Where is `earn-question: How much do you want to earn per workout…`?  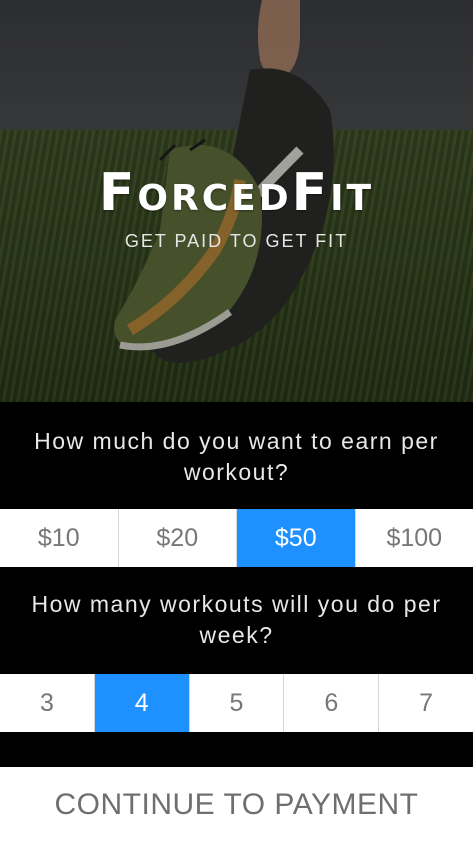 earn-question: How much do you want to earn per workout… is located at coordinates (236, 455).